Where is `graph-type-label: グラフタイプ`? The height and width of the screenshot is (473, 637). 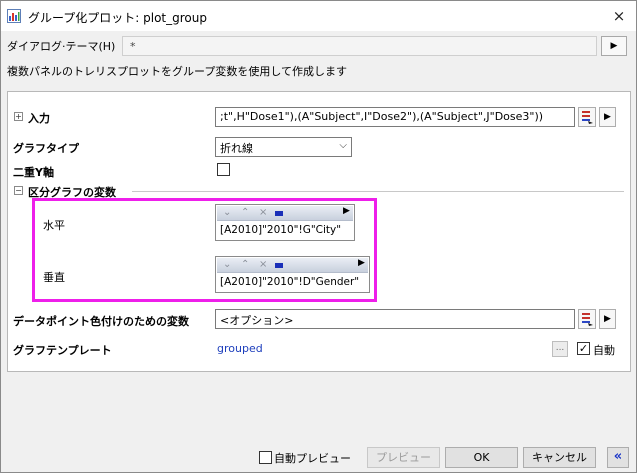
graph-type-label: グラフタイプ is located at coordinates (46, 148).